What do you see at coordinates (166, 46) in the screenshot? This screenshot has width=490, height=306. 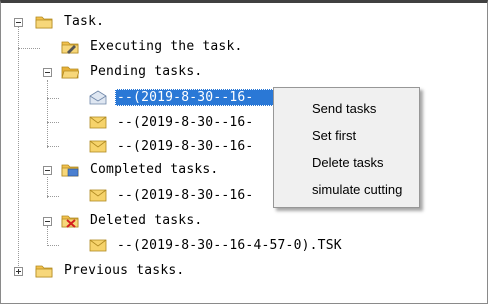 I see `tree-node-executing: Executing the task.` at bounding box center [166, 46].